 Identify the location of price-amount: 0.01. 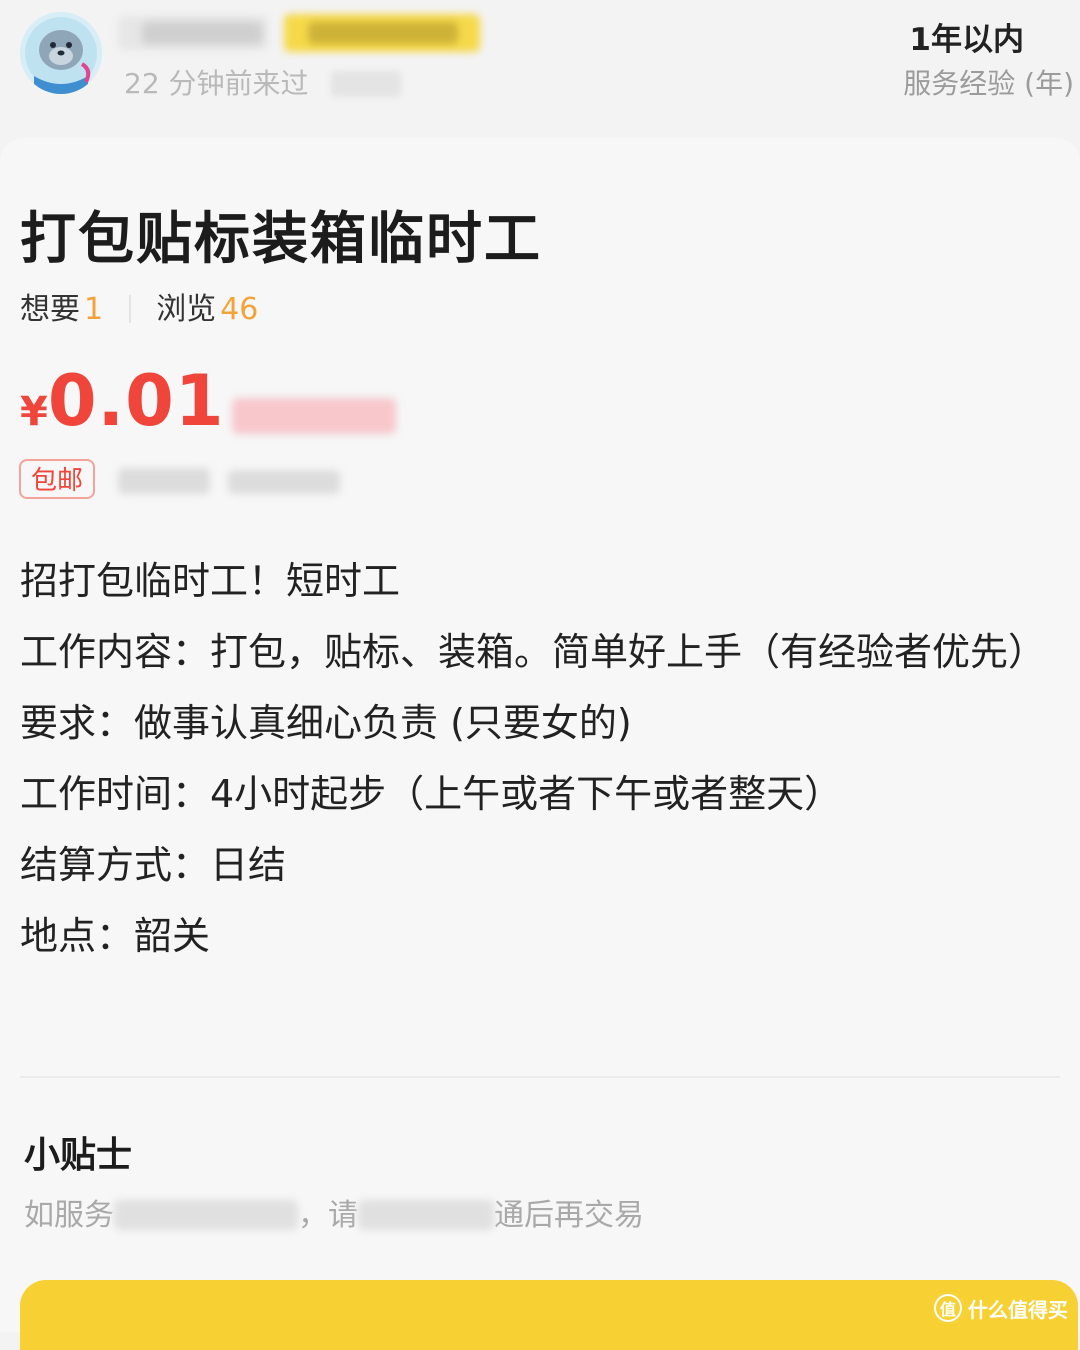
(136, 401).